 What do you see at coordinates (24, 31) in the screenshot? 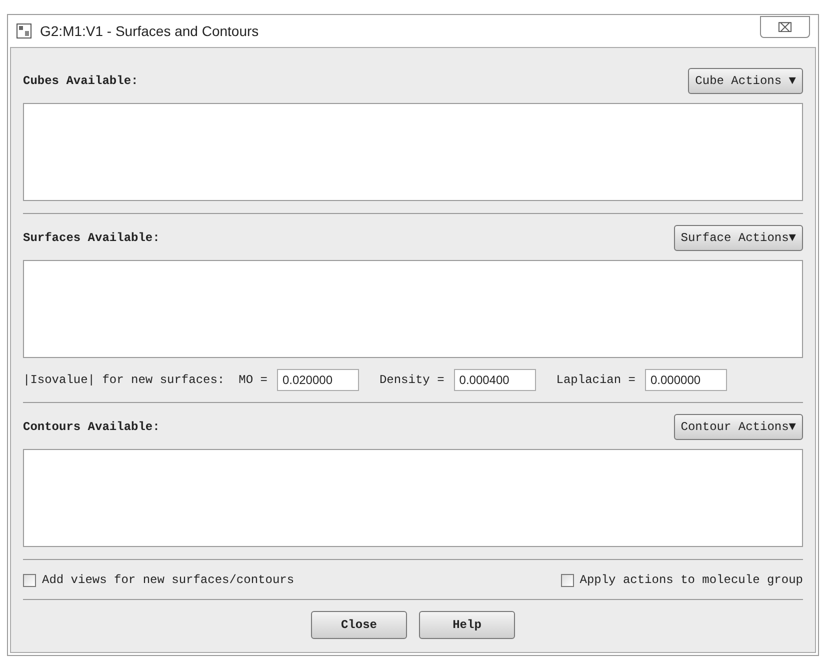
I see `app-icon` at bounding box center [24, 31].